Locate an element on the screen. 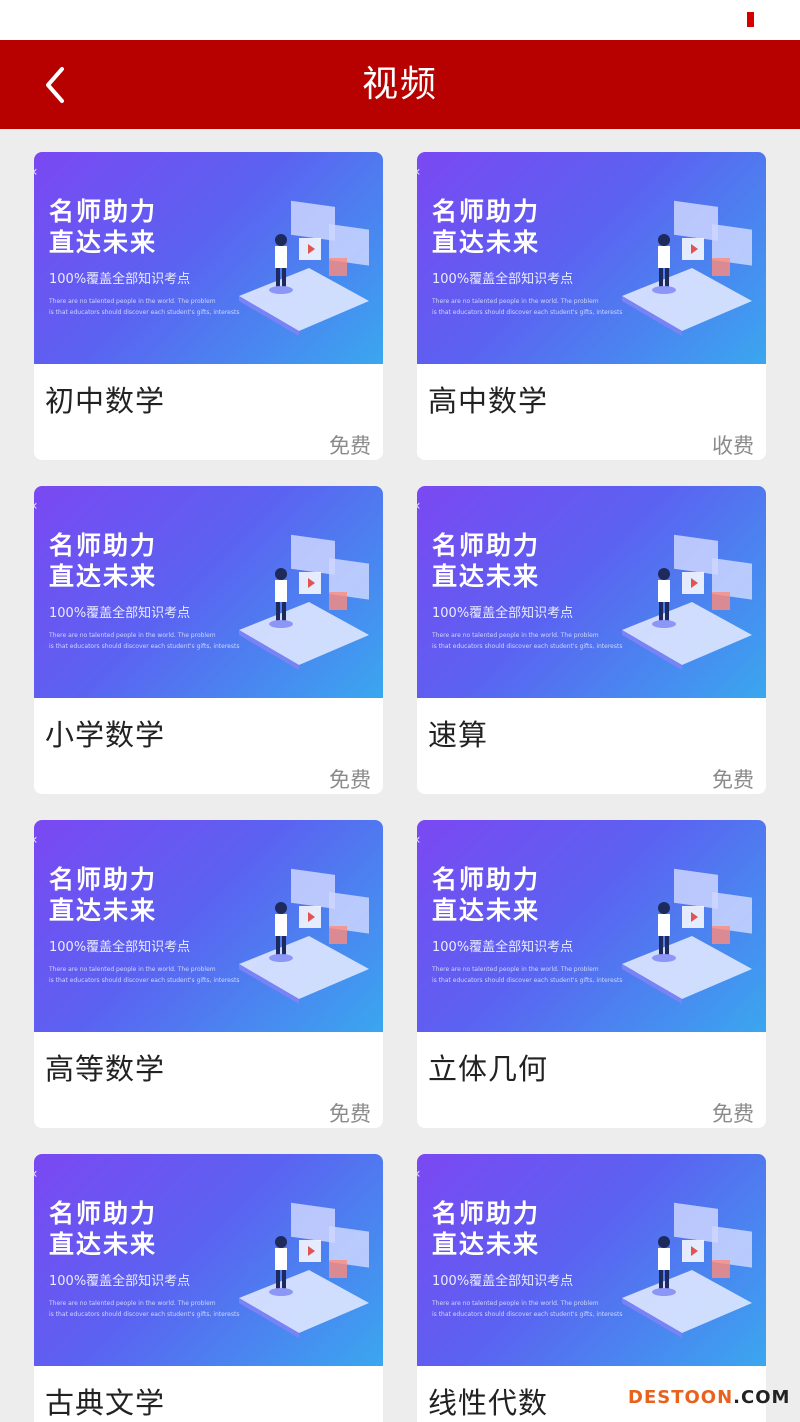 This screenshot has width=800, height=1422. status-bar is located at coordinates (400, 20).